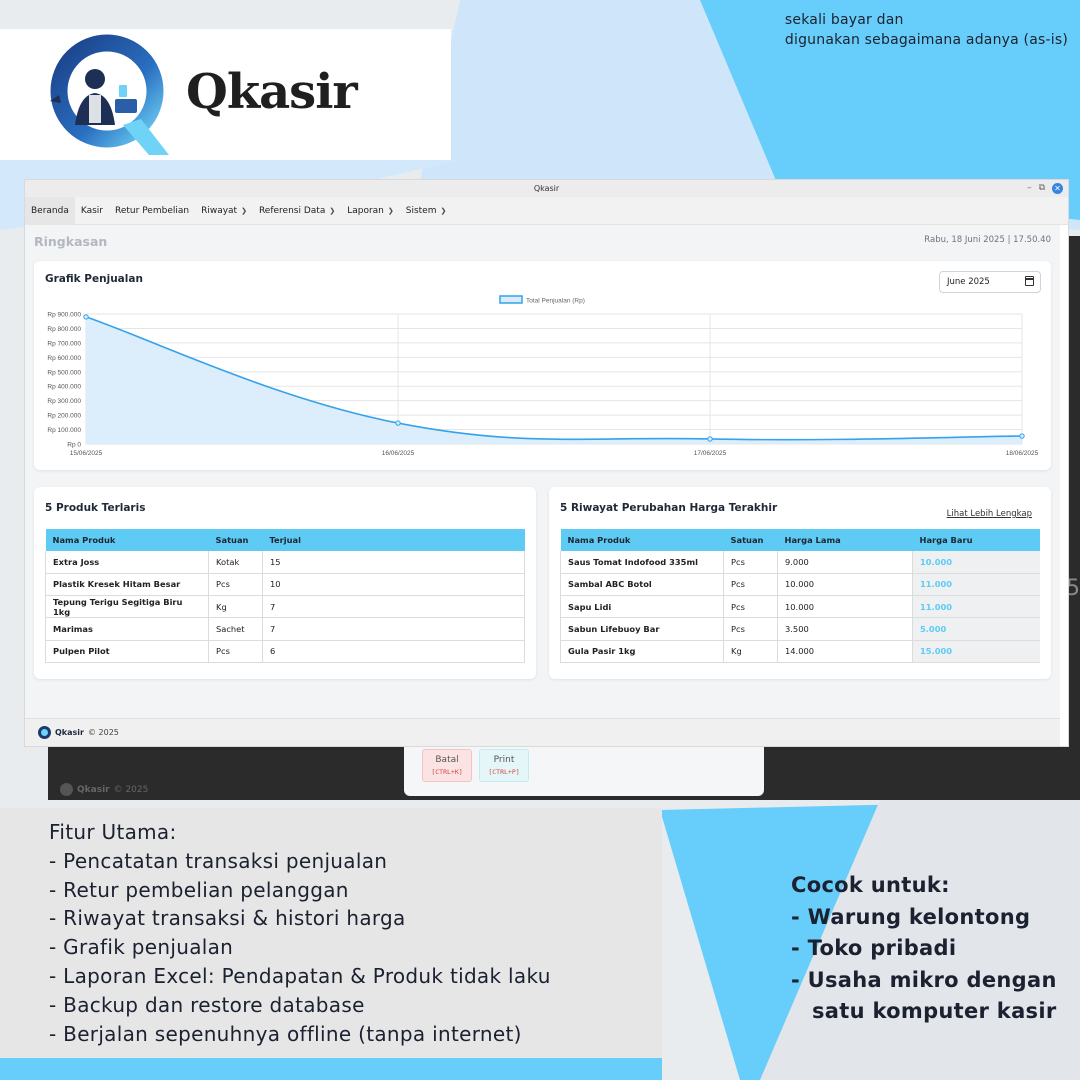 The height and width of the screenshot is (1080, 1080). What do you see at coordinates (642, 629) in the screenshot?
I see `table-cell: Sabun Lifebuoy Bar` at bounding box center [642, 629].